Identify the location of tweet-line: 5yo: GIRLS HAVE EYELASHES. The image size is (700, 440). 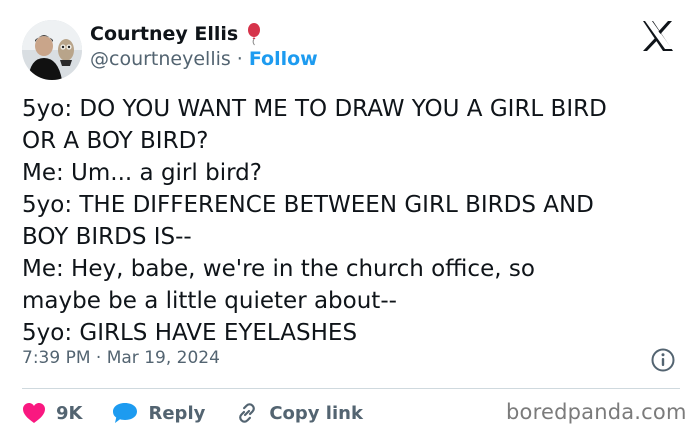
(190, 333).